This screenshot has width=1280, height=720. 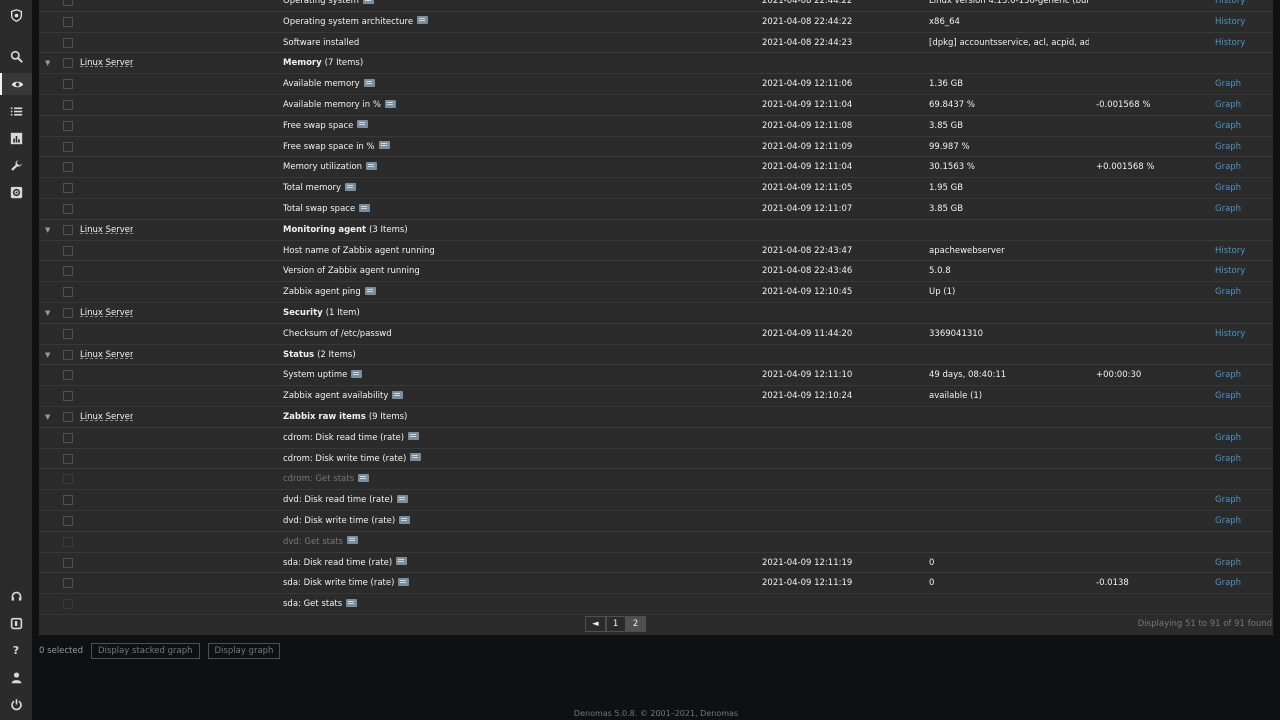 I want to click on search-icon, so click(x=16, y=56).